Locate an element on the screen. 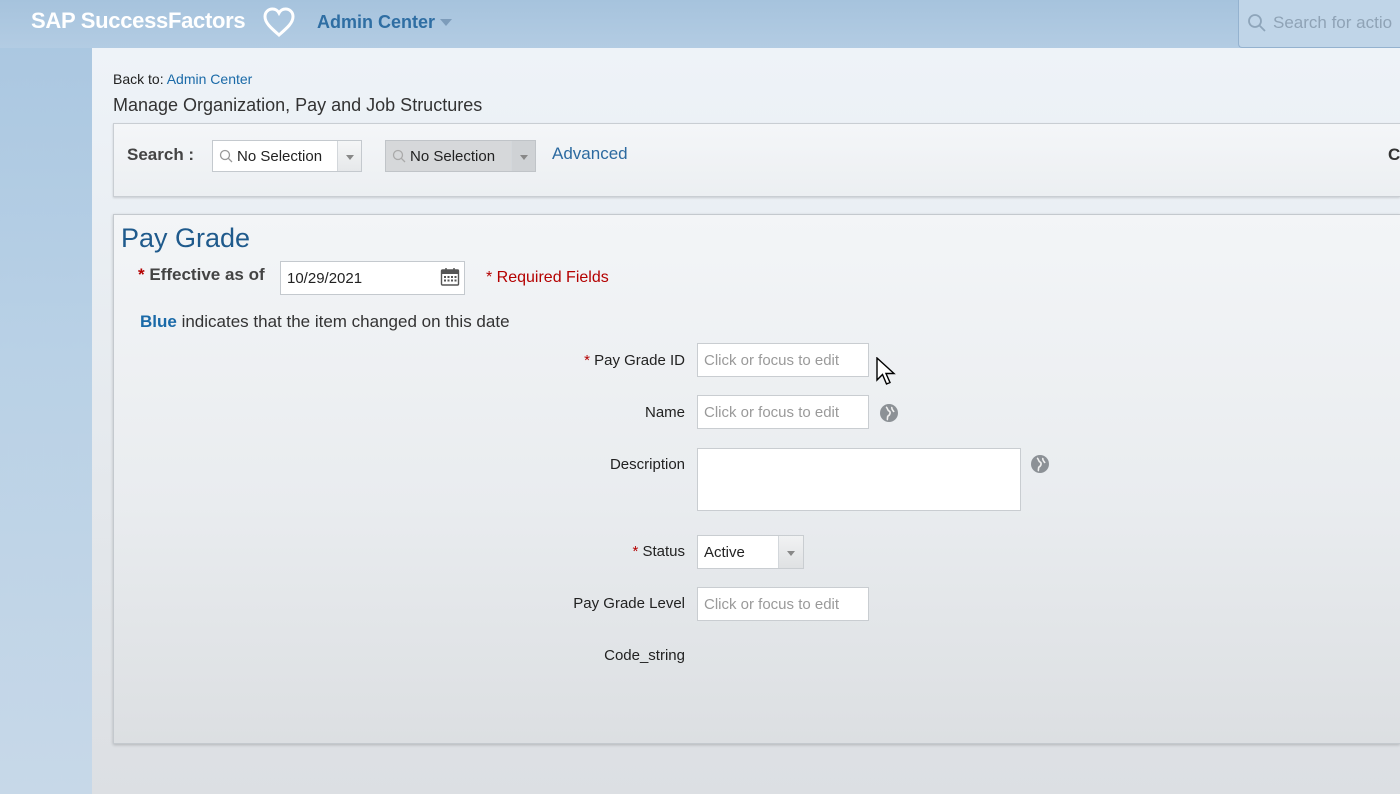 The image size is (1400, 794). pay-grade-id-label-text: Pay Grade ID is located at coordinates (639, 360).